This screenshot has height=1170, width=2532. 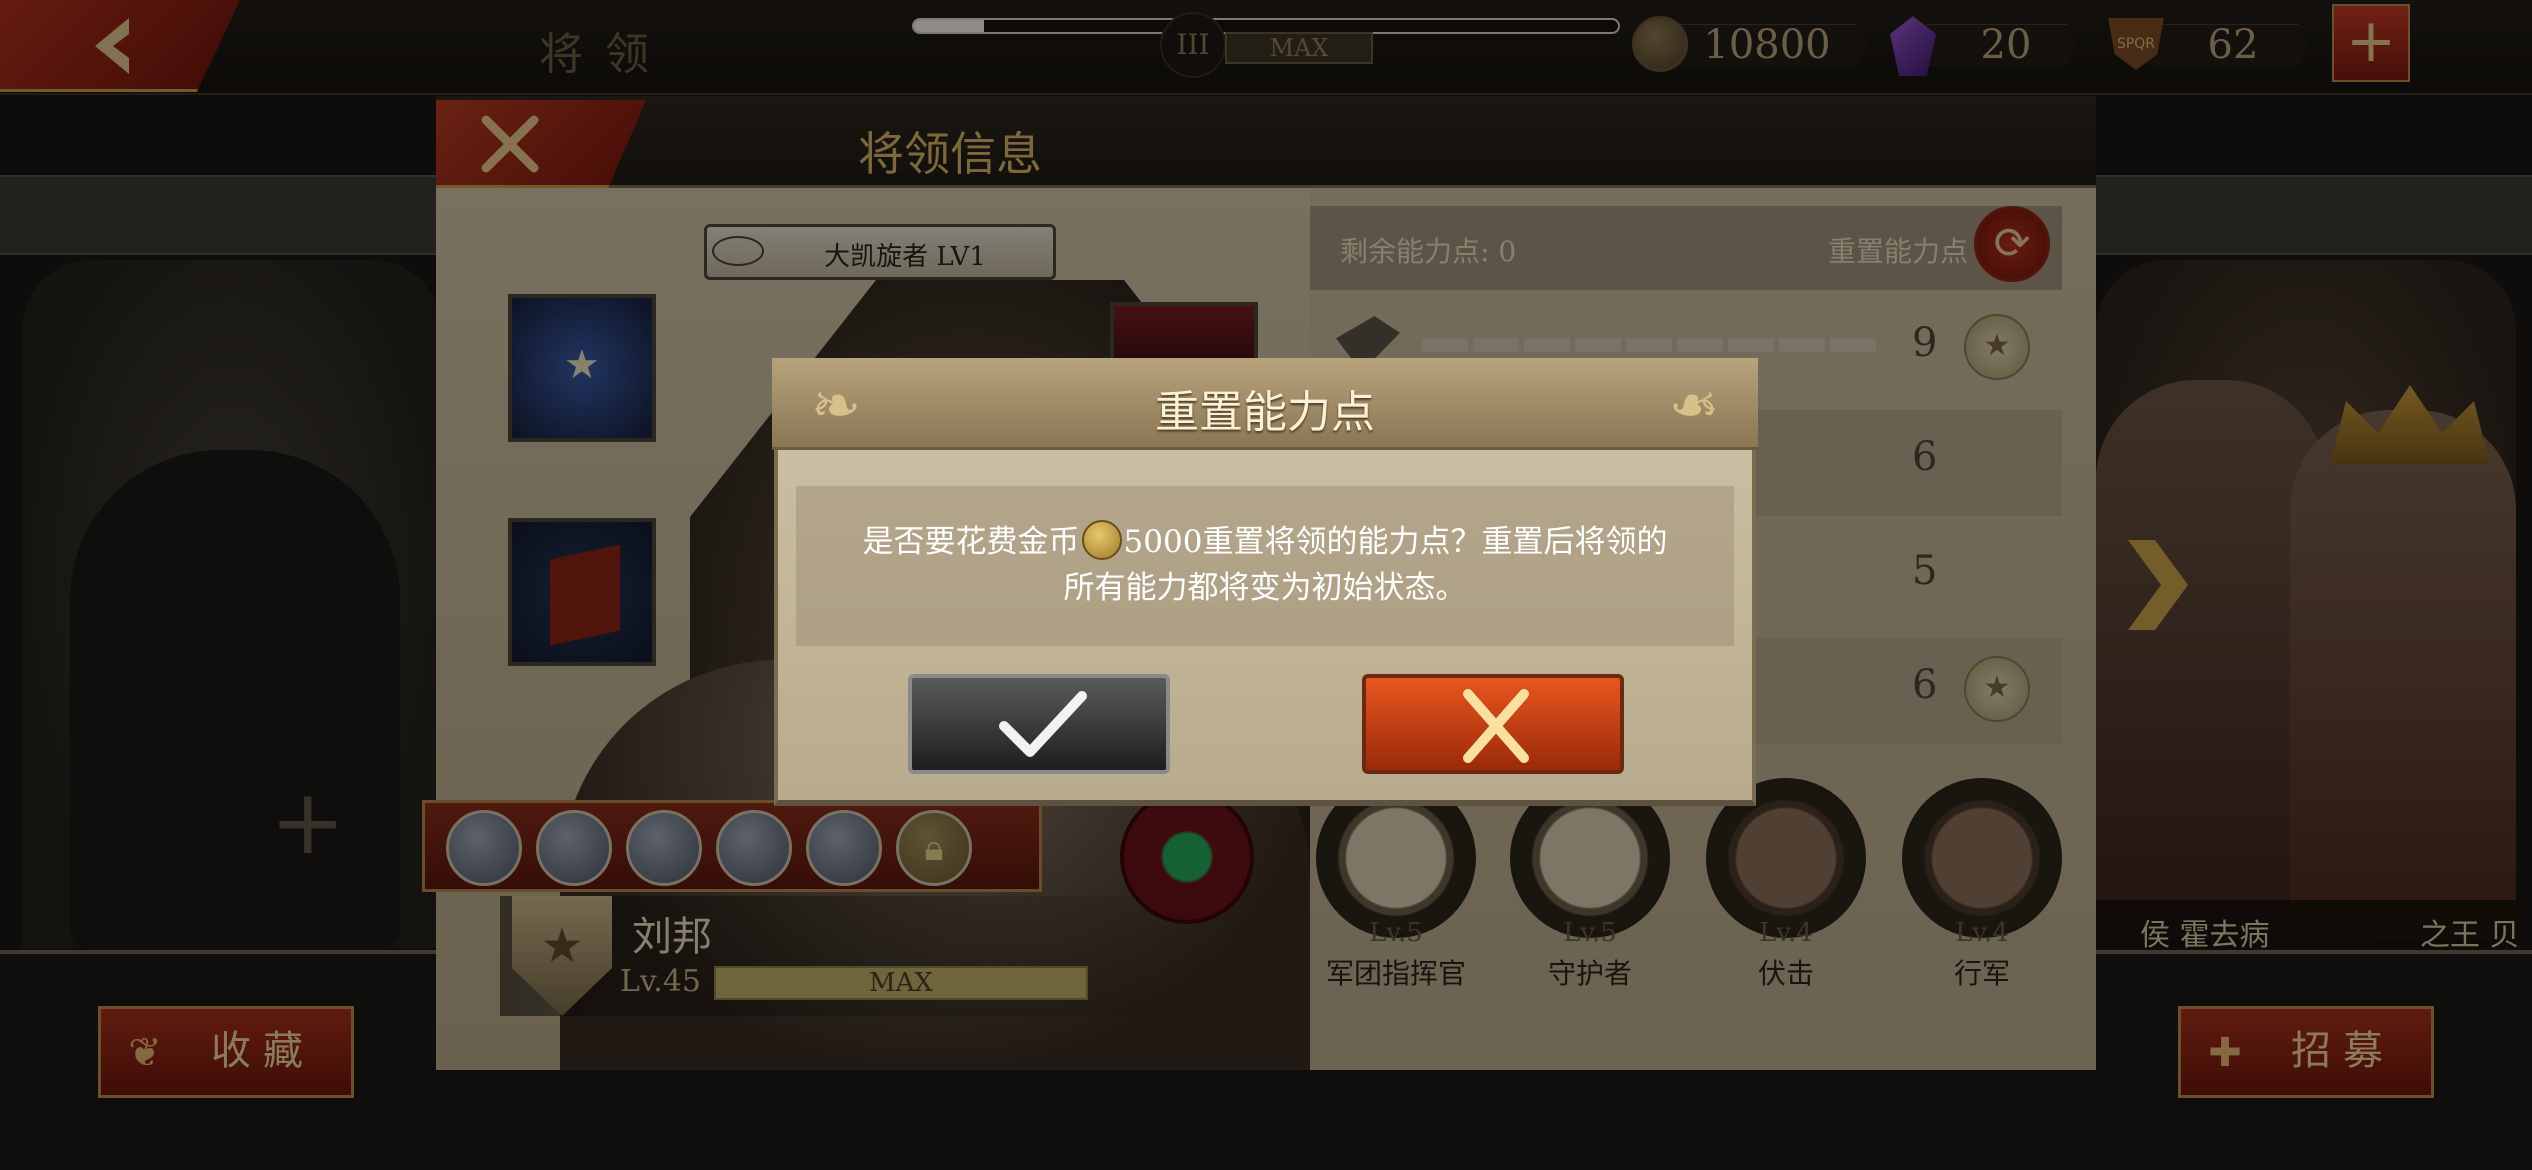 What do you see at coordinates (1265, 412) in the screenshot?
I see `reset-dialog-title: 重置能力点` at bounding box center [1265, 412].